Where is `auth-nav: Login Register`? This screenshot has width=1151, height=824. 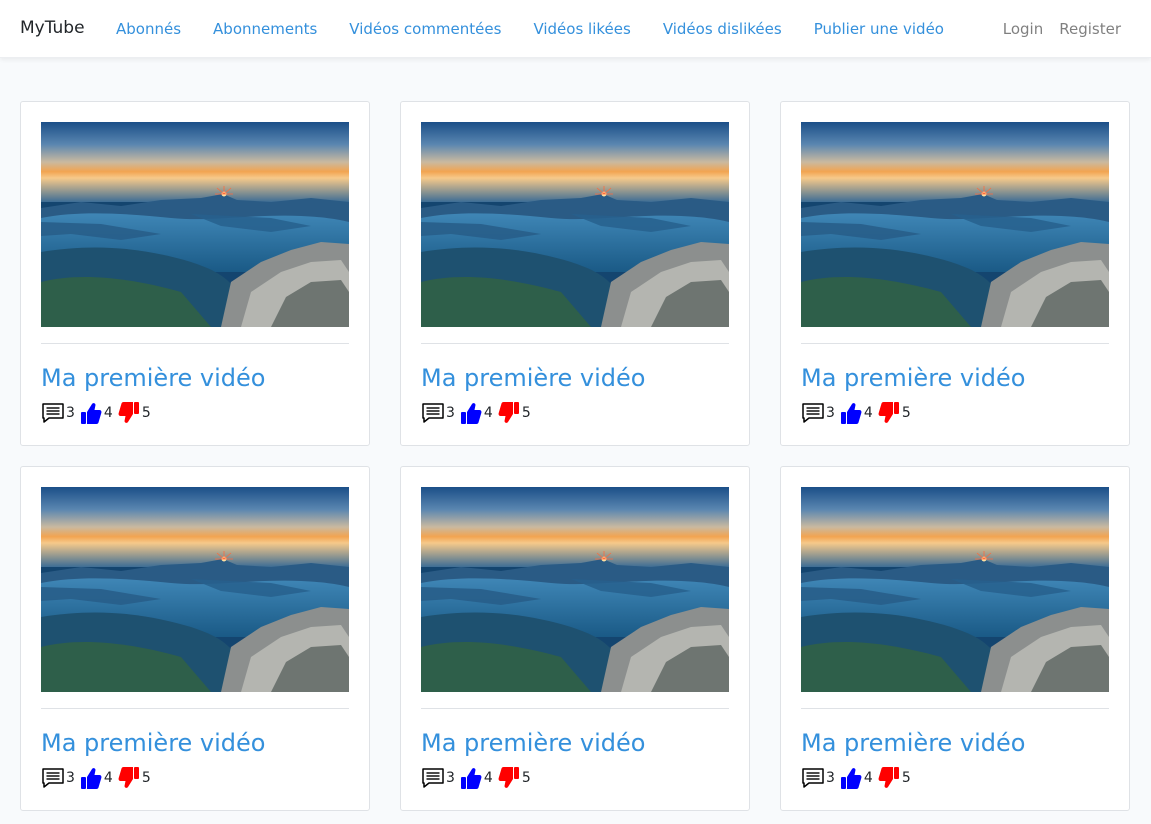 auth-nav: Login Register is located at coordinates (1054, 29).